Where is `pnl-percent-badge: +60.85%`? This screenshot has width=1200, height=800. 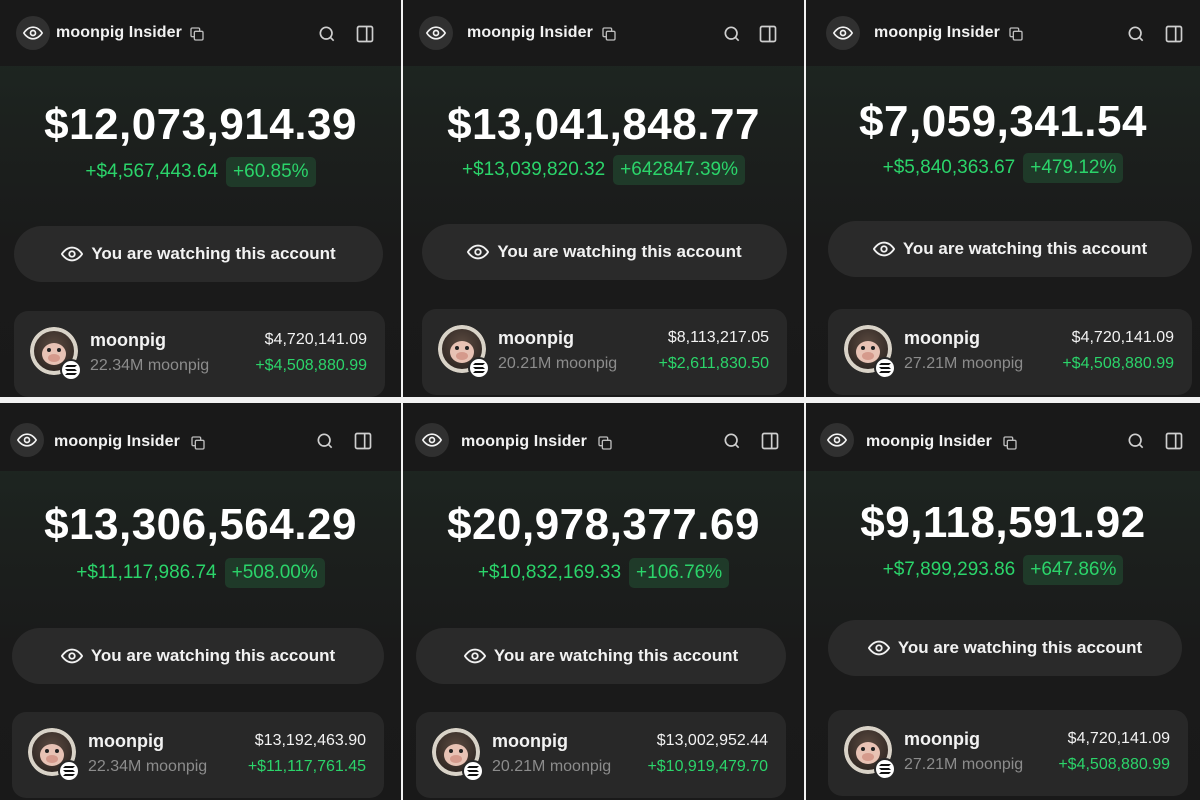 pnl-percent-badge: +60.85% is located at coordinates (271, 172).